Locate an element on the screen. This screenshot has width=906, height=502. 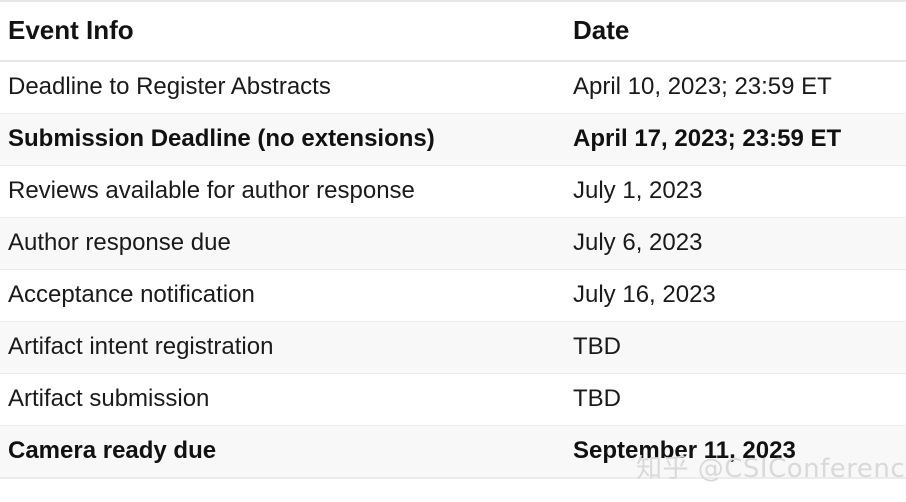
cell-event-info: Author response due is located at coordinates (119, 243).